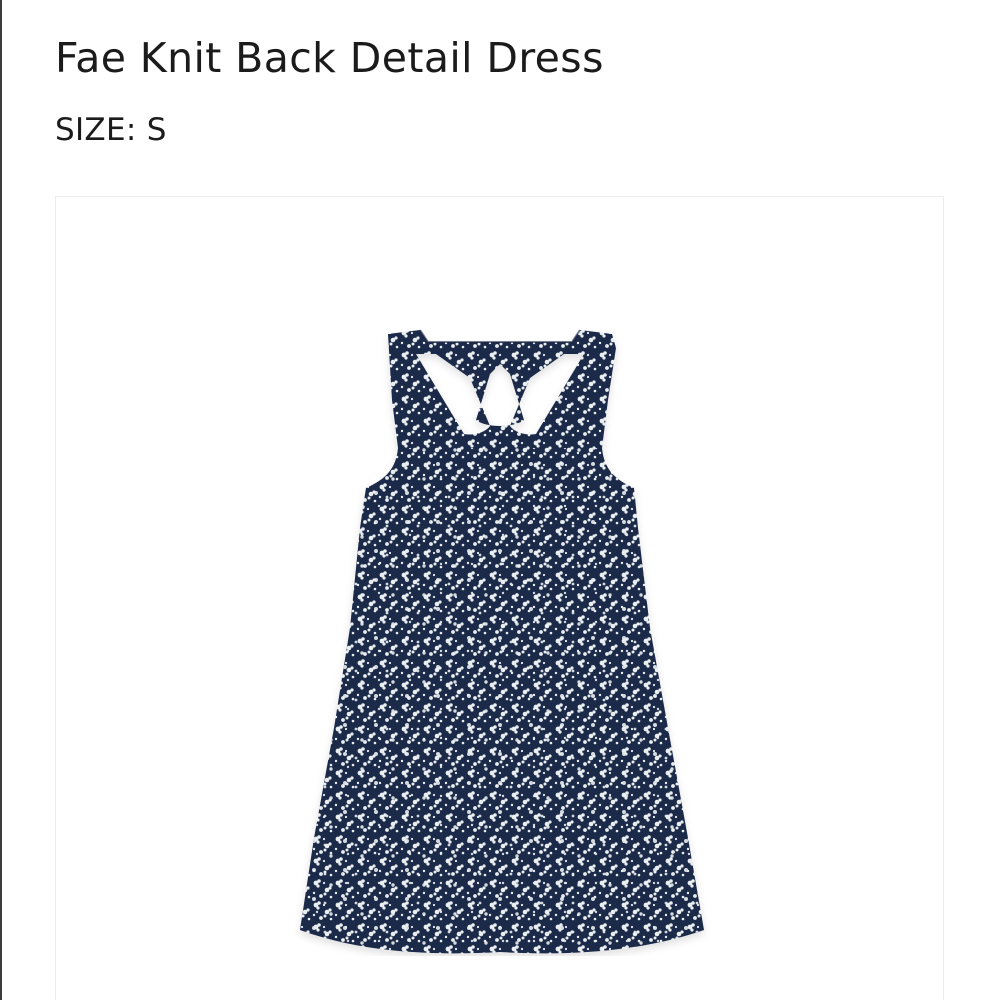 The height and width of the screenshot is (1000, 1000). What do you see at coordinates (96, 130) in the screenshot?
I see `size-label: SIZE:` at bounding box center [96, 130].